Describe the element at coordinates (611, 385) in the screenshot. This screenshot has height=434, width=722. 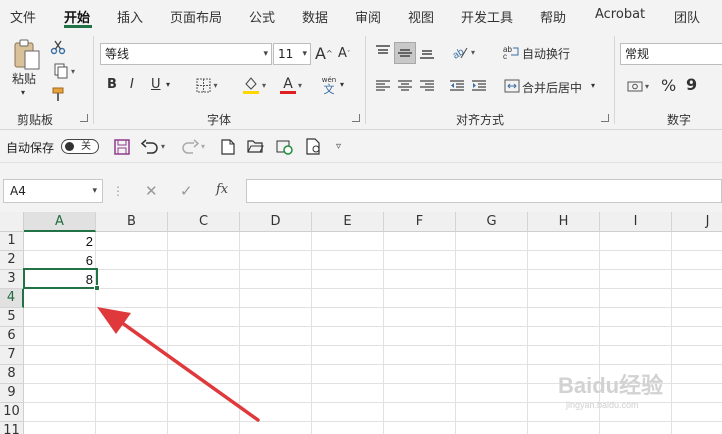
I see `watermark-text: Baidu经验` at that location.